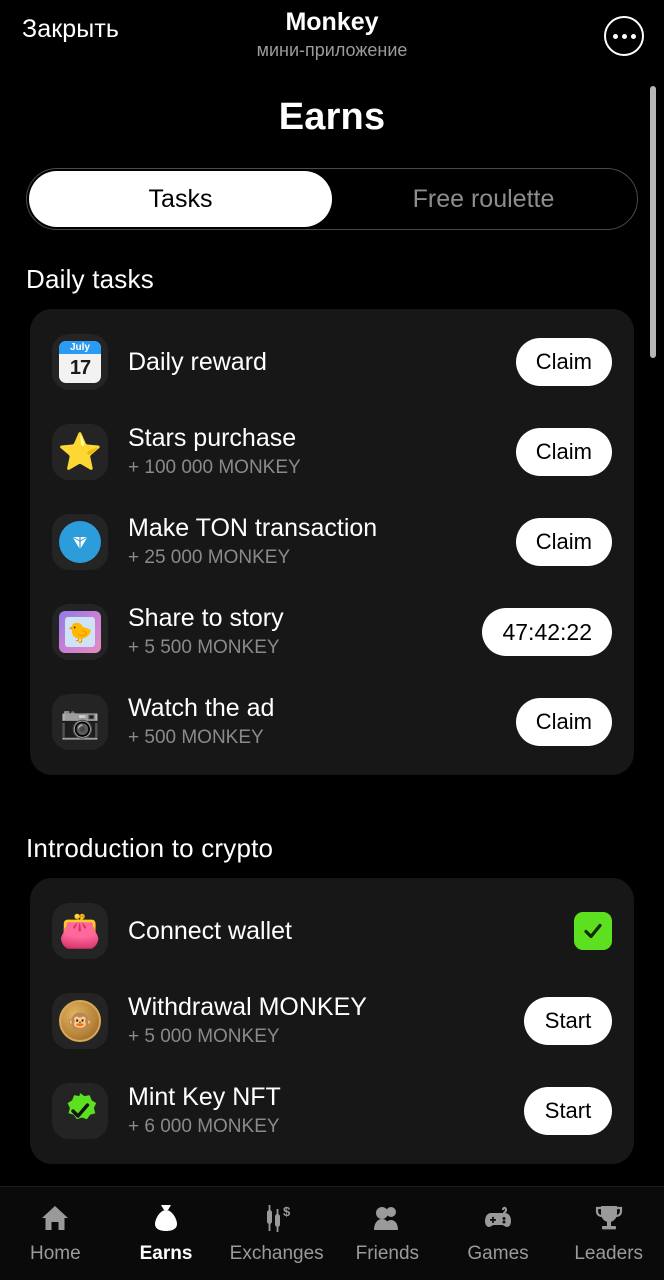 Image resolution: width=664 pixels, height=1280 pixels. I want to click on tabs-segmented-control: Tasks Free roulette, so click(332, 199).